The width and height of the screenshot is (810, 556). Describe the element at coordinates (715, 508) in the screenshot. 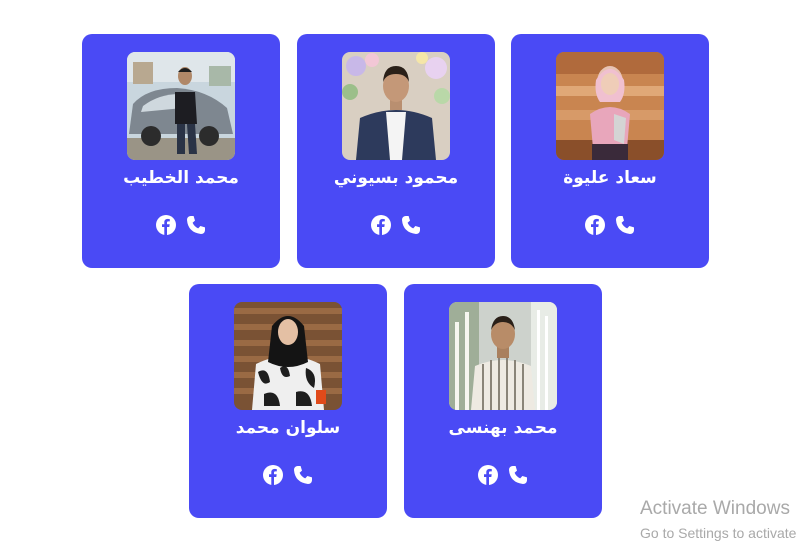

I see `watermark-title: Activate Windows` at that location.